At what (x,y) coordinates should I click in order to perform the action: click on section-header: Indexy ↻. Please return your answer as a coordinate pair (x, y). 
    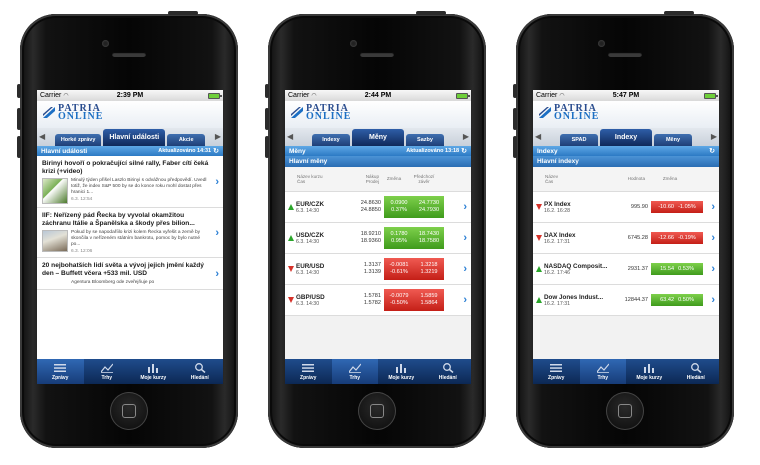
    Looking at the image, I should click on (626, 151).